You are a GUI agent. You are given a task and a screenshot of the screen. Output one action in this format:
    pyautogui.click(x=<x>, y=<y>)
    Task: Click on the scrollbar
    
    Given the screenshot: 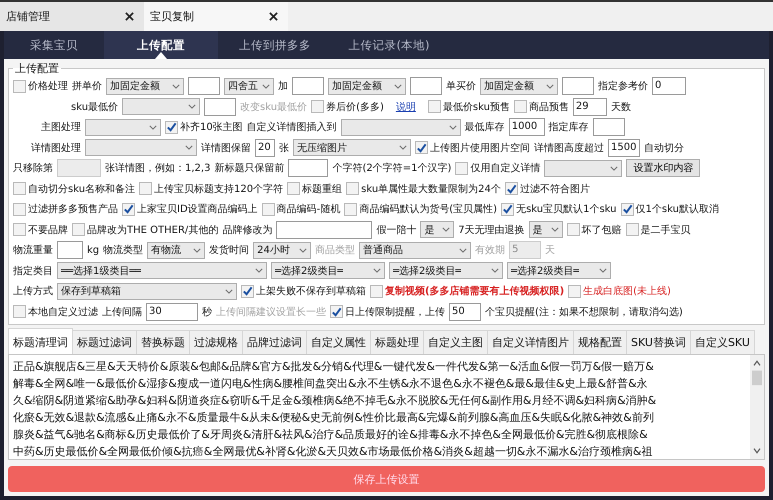 What is the action you would take?
    pyautogui.click(x=757, y=407)
    